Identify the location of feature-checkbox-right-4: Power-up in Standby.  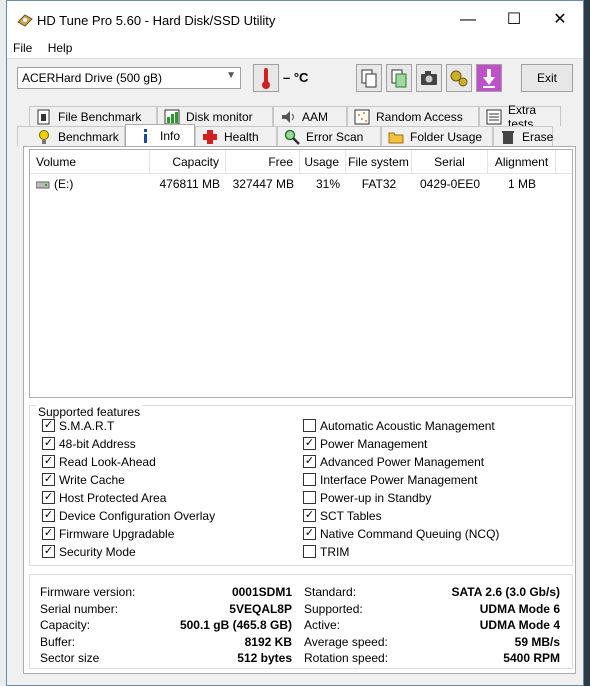
(367, 499).